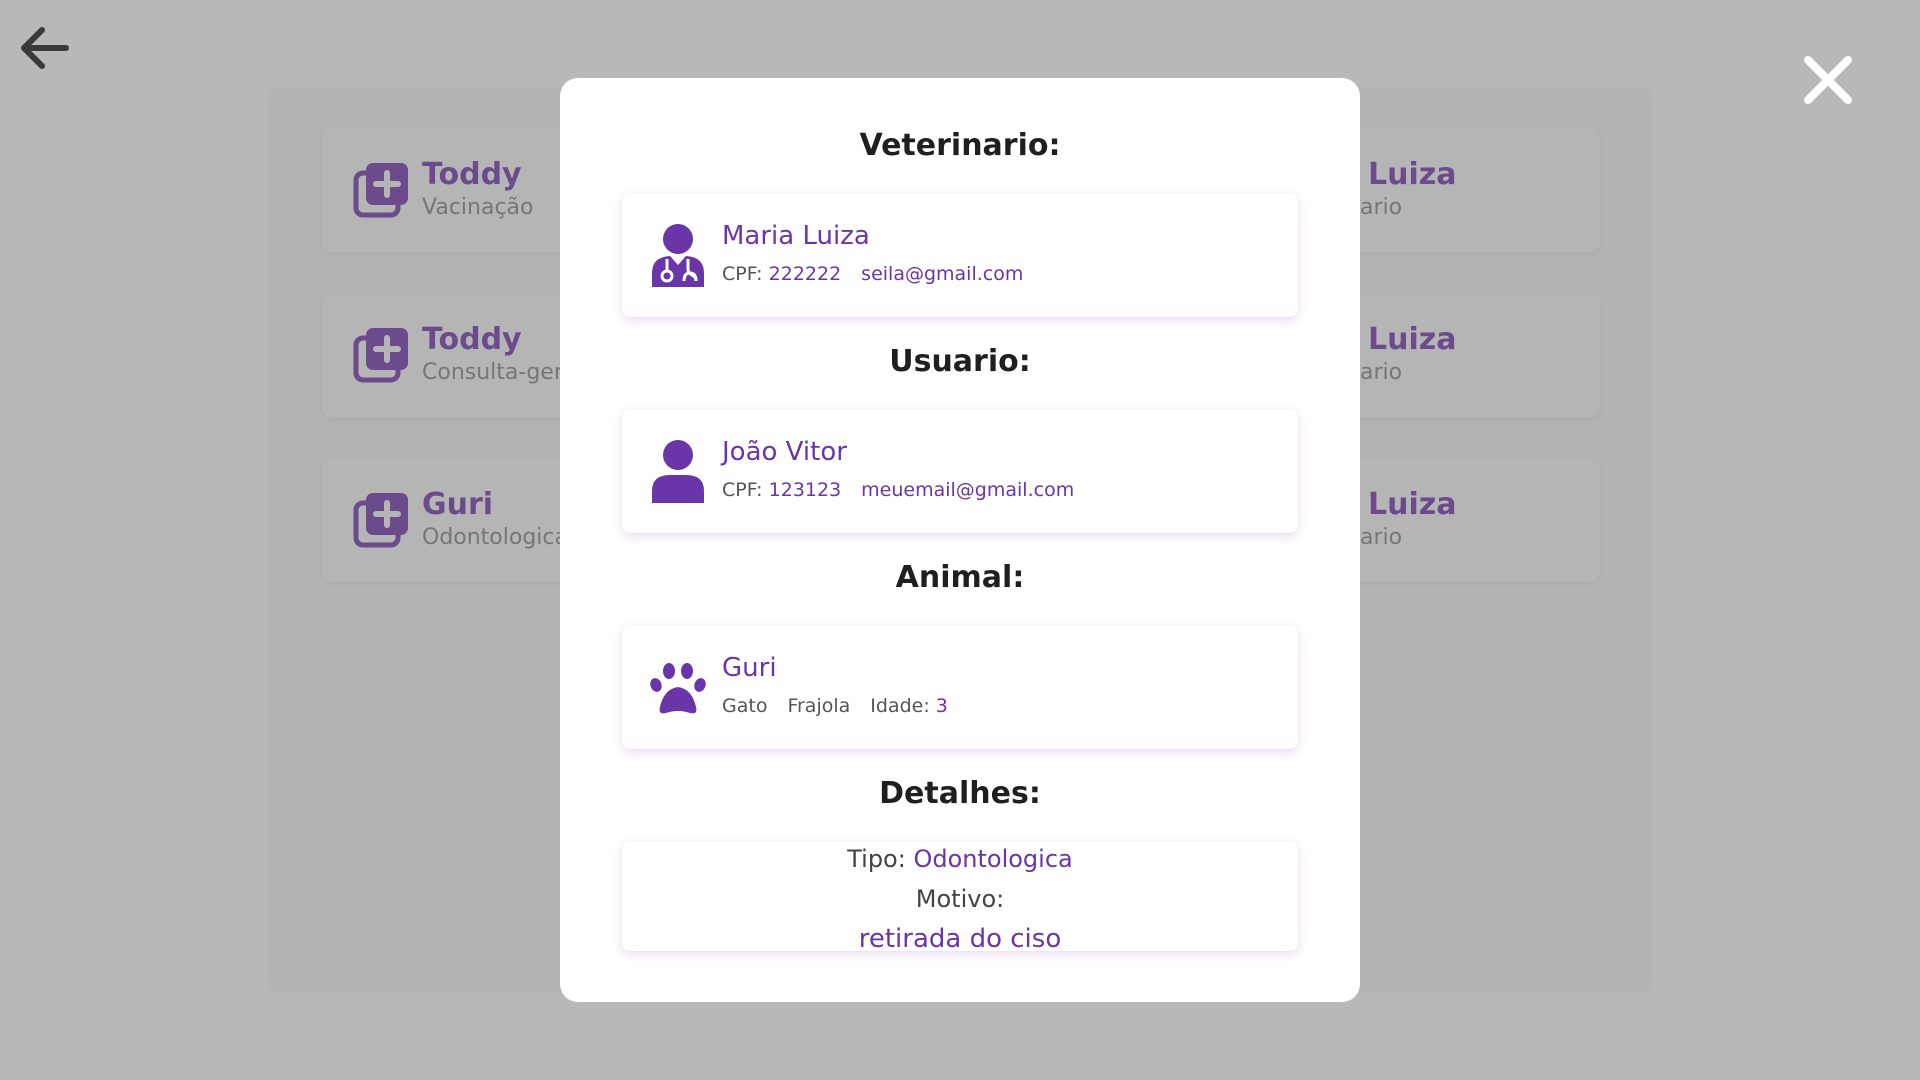  I want to click on user-meta: CPF: 123123 meuemail@gmail.com, so click(898, 490).